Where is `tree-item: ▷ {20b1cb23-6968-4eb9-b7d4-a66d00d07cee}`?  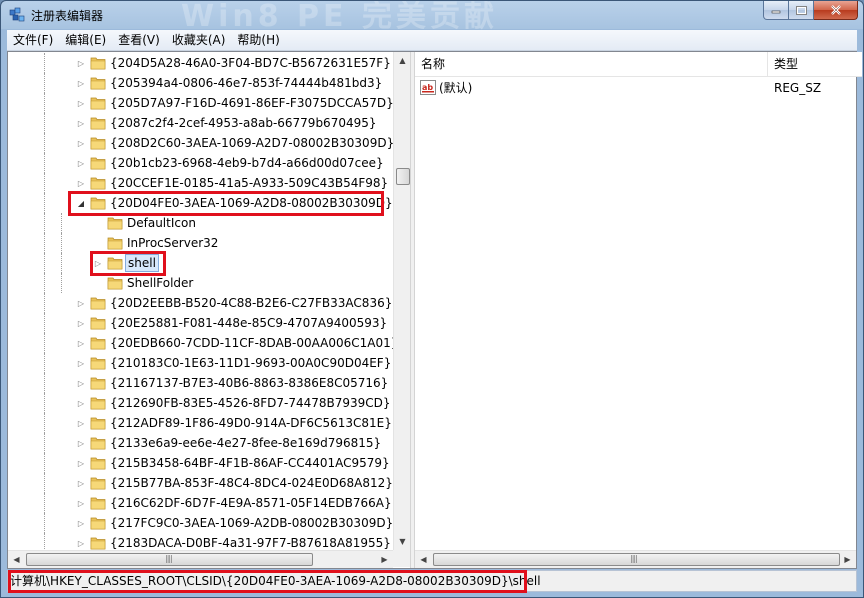
tree-item: ▷ {20b1cb23-6968-4eb9-b7d4-a66d00d07cee} is located at coordinates (200, 163).